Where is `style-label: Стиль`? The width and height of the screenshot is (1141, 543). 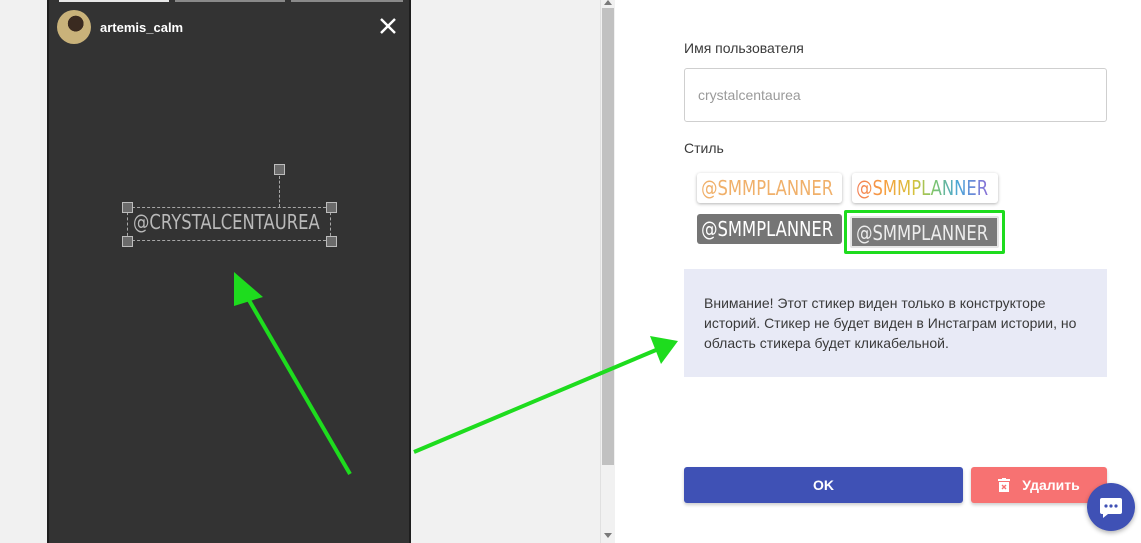
style-label: Стиль is located at coordinates (704, 148).